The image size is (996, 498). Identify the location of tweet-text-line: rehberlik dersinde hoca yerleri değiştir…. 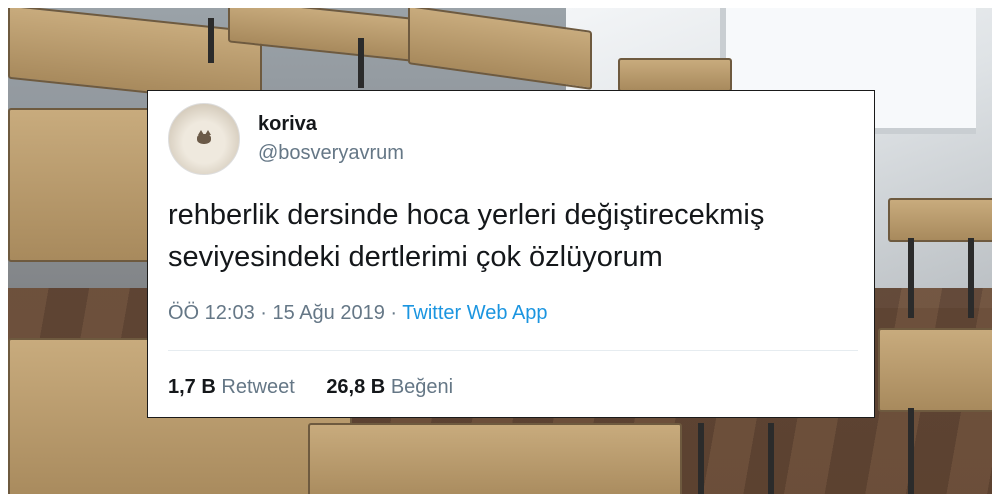
(466, 215).